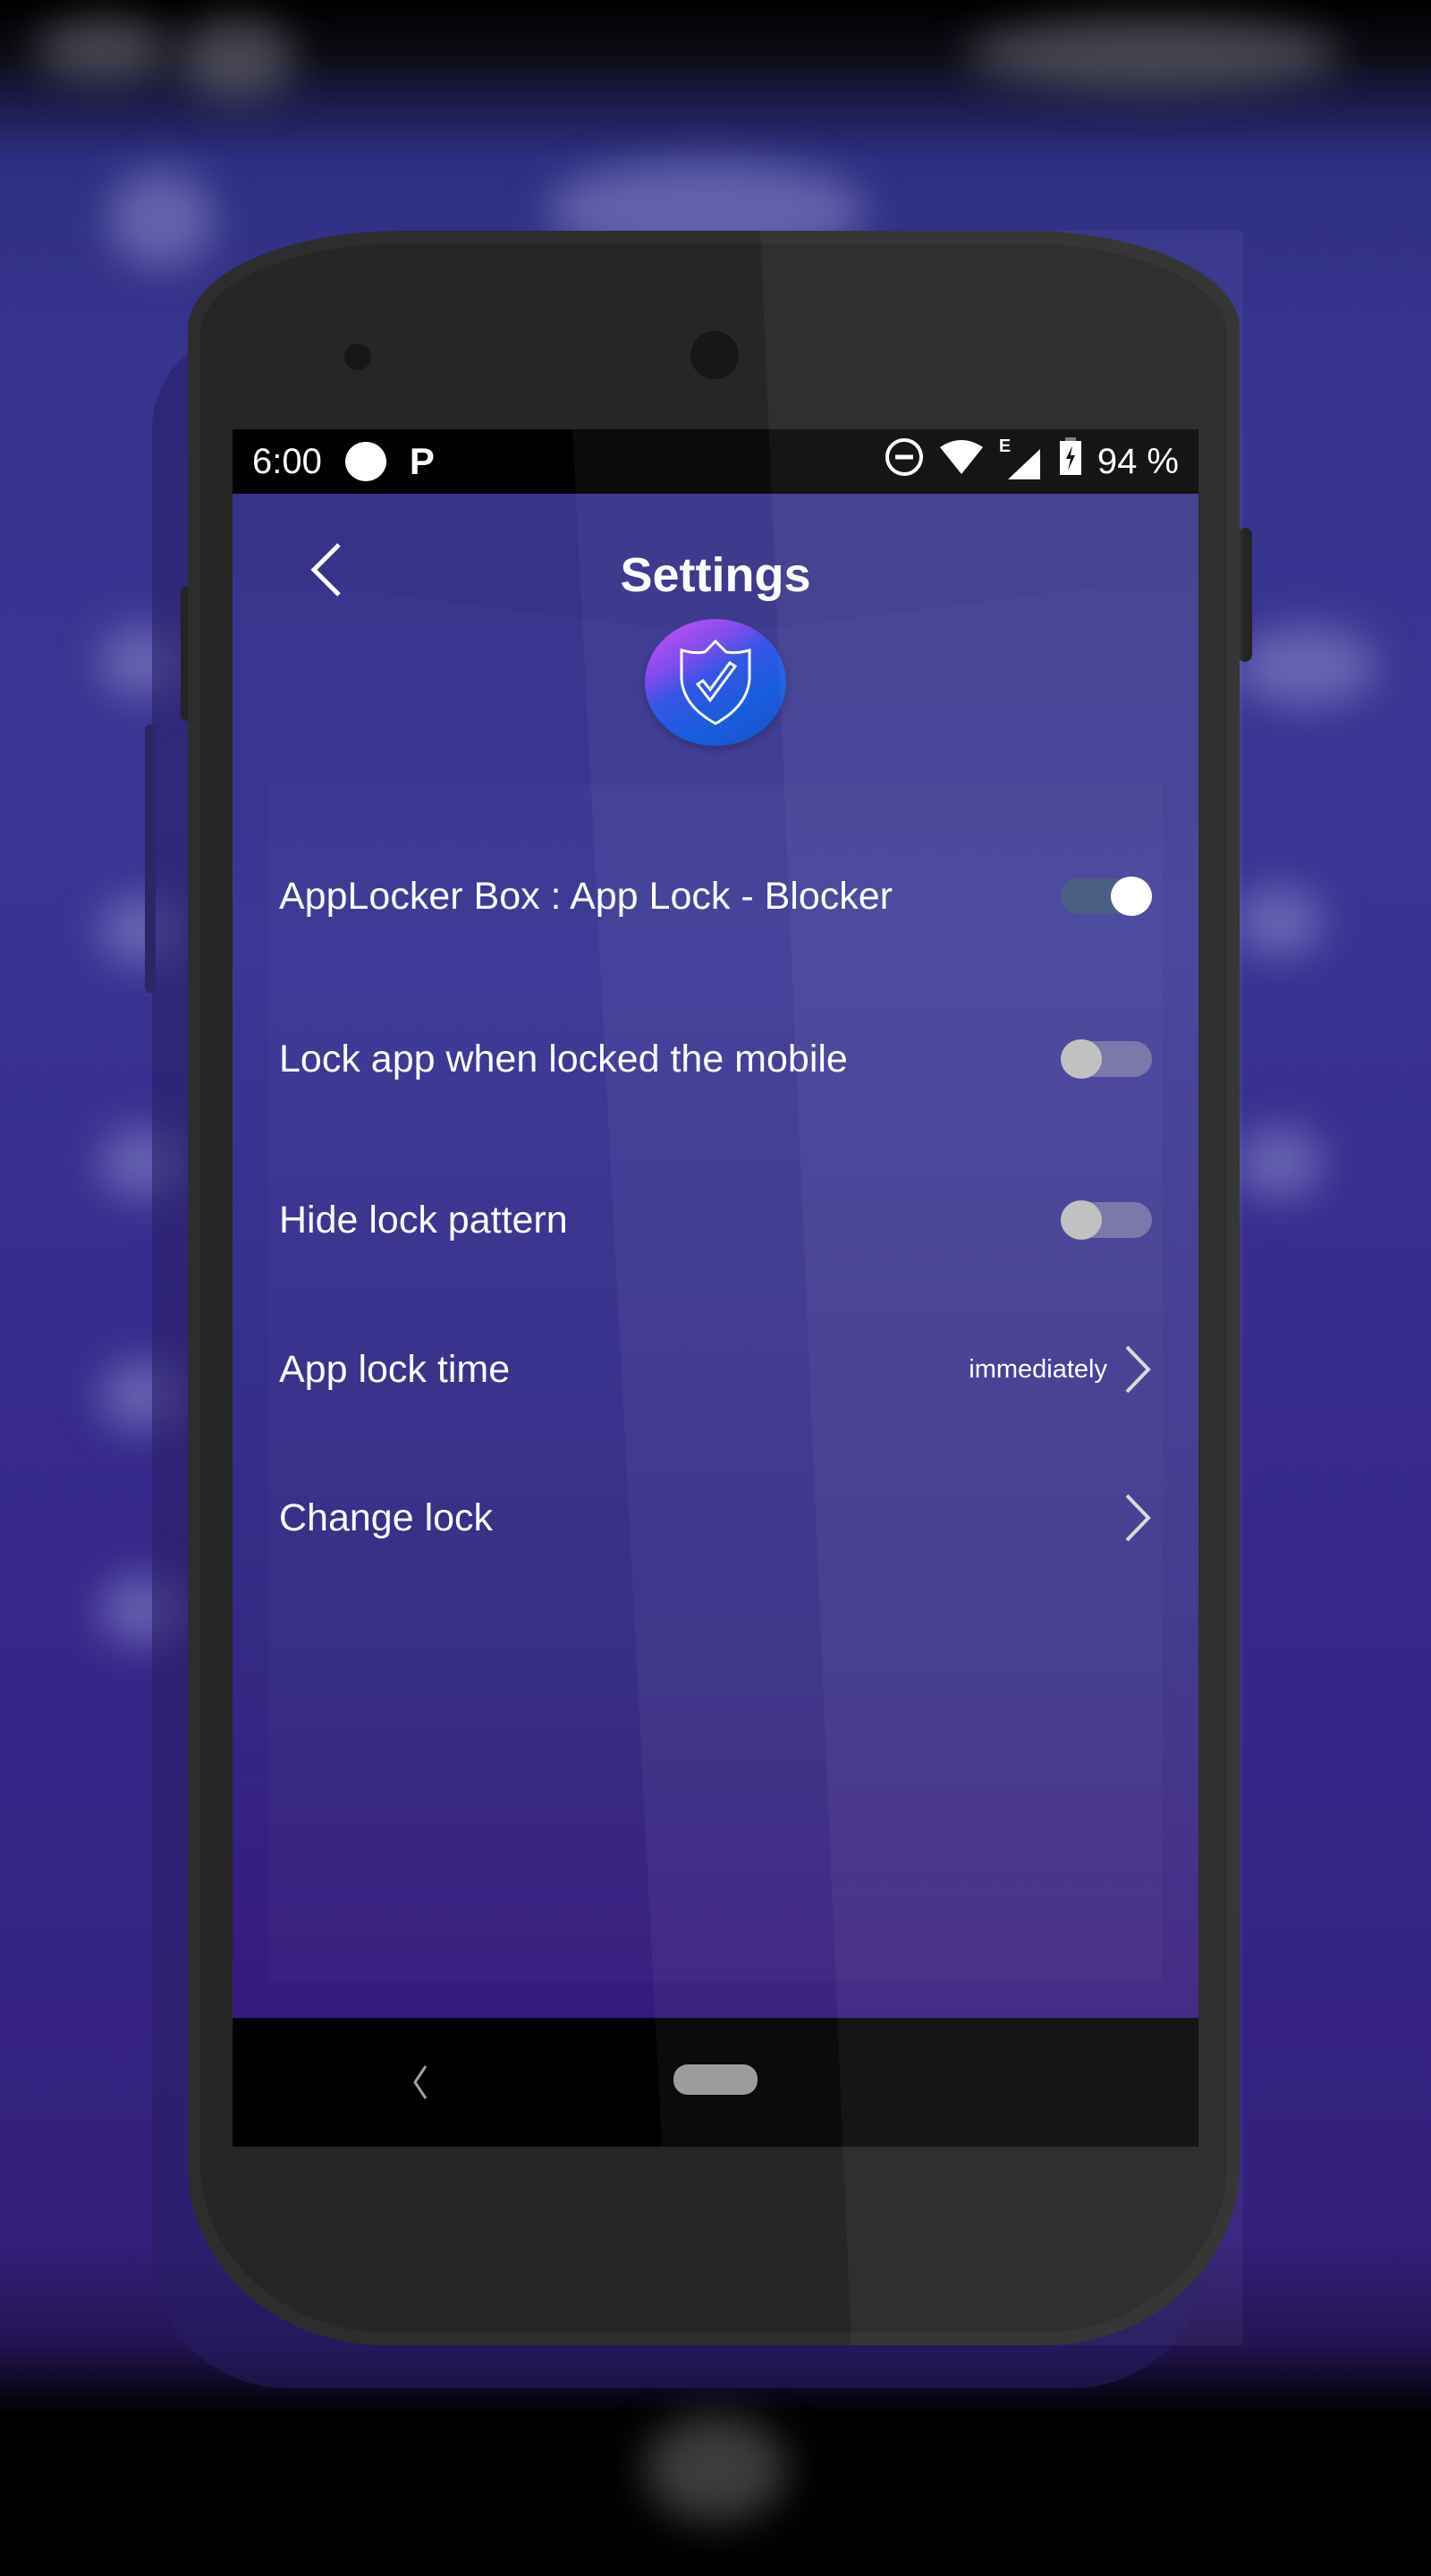 This screenshot has width=1431, height=2576. I want to click on nav-back-button, so click(421, 2082).